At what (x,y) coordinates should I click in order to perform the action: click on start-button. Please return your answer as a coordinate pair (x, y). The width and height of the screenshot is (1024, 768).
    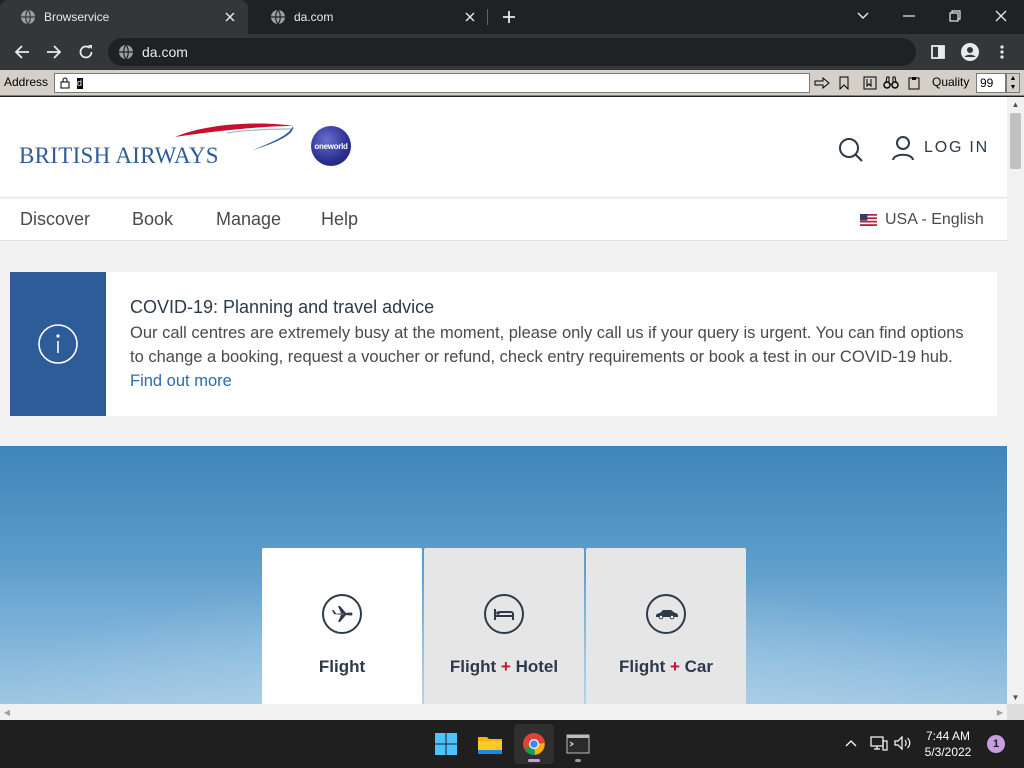
    Looking at the image, I should click on (446, 744).